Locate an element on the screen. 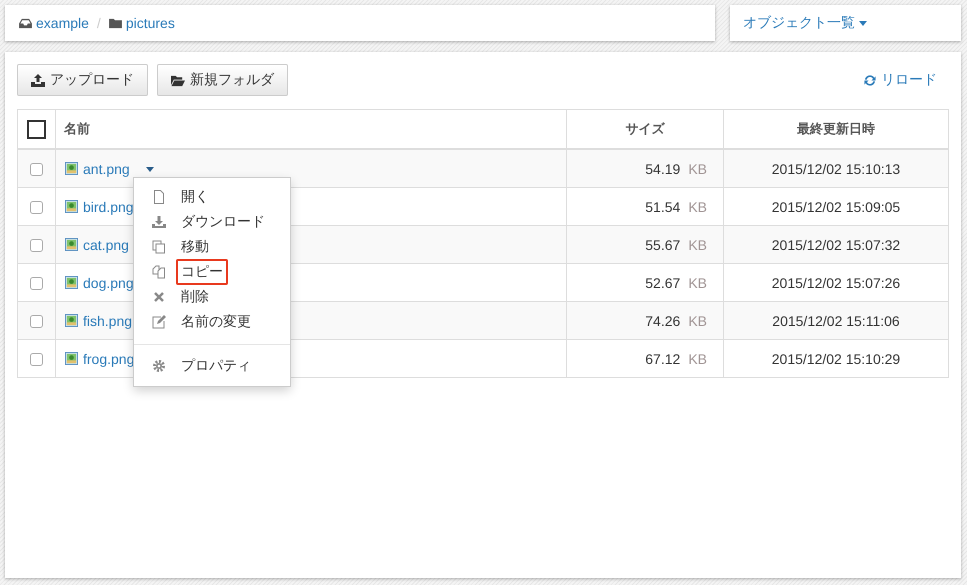 The image size is (967, 585). file-size: 54.19 is located at coordinates (662, 168).